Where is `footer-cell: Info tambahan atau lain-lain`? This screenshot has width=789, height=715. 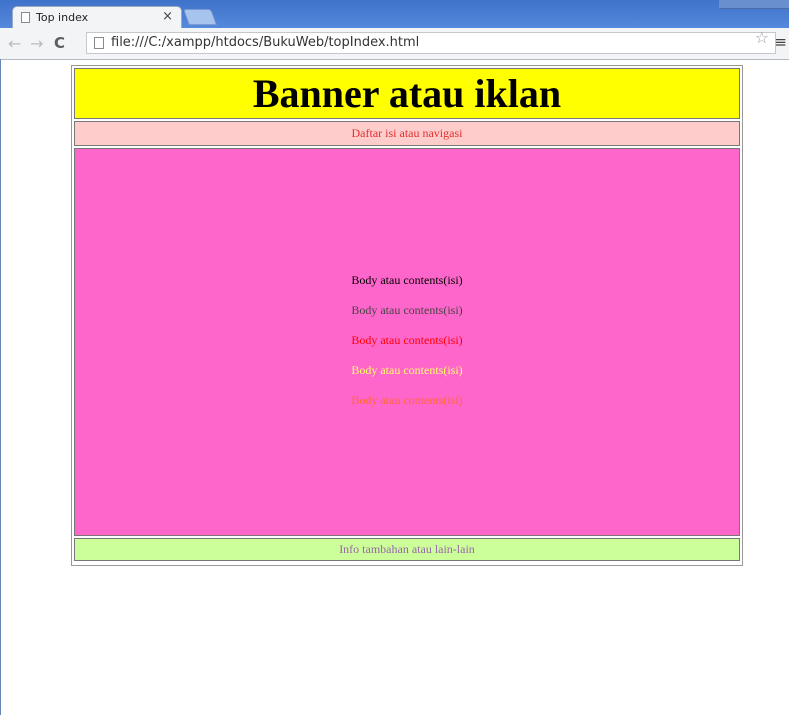 footer-cell: Info tambahan atau lain-lain is located at coordinates (407, 549).